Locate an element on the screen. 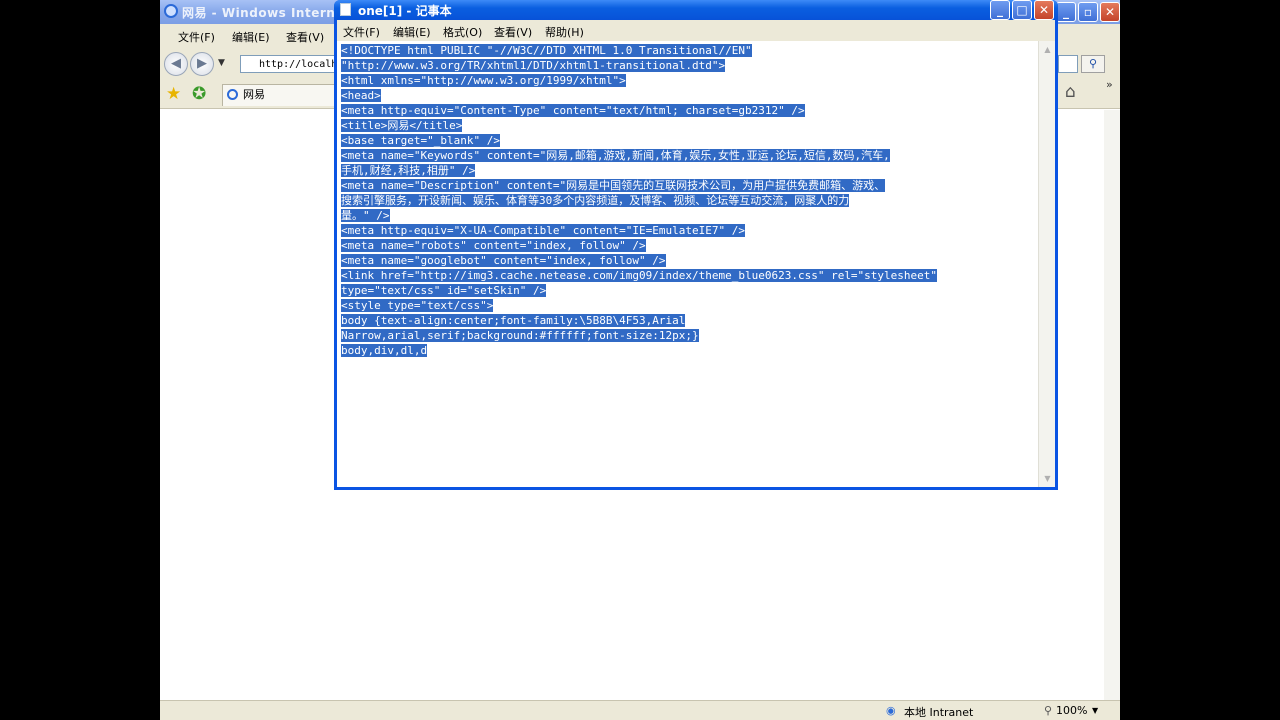  ie-menu-edit: 编辑(E) is located at coordinates (251, 37).